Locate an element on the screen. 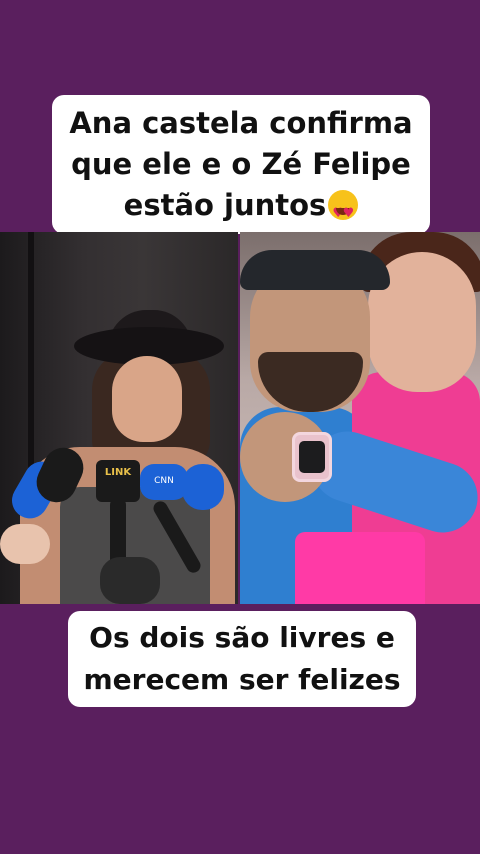 The image size is (480, 854). top-caption-line-2: que ele e o Zé Felipe is located at coordinates (241, 164).